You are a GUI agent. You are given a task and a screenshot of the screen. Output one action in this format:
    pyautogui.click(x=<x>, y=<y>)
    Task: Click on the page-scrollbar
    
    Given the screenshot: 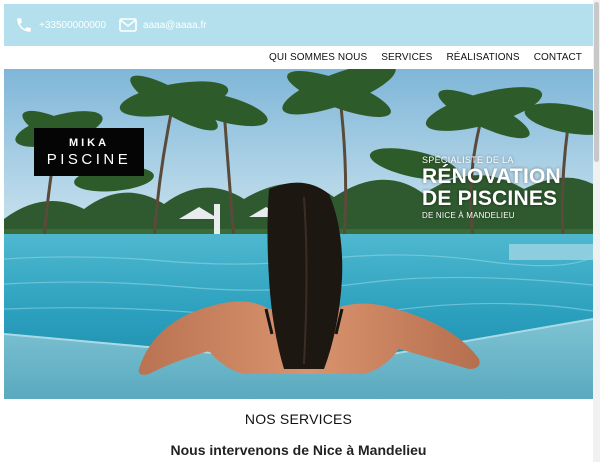 What is the action you would take?
    pyautogui.click(x=596, y=231)
    